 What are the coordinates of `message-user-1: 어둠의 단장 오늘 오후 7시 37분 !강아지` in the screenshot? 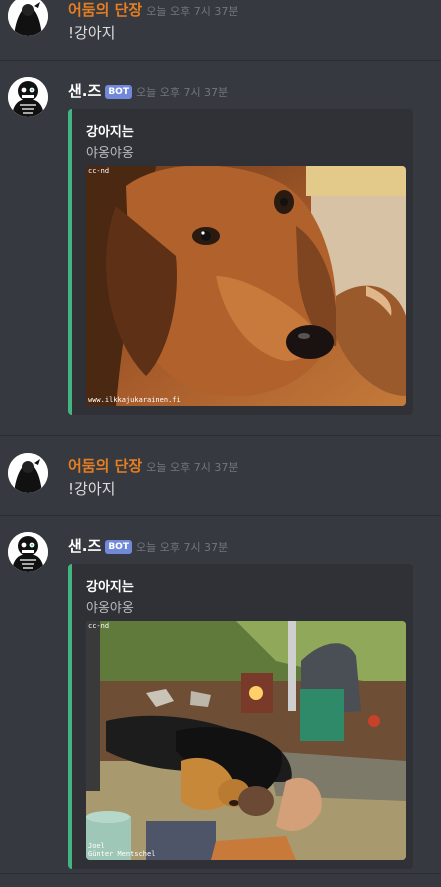 It's located at (220, 30).